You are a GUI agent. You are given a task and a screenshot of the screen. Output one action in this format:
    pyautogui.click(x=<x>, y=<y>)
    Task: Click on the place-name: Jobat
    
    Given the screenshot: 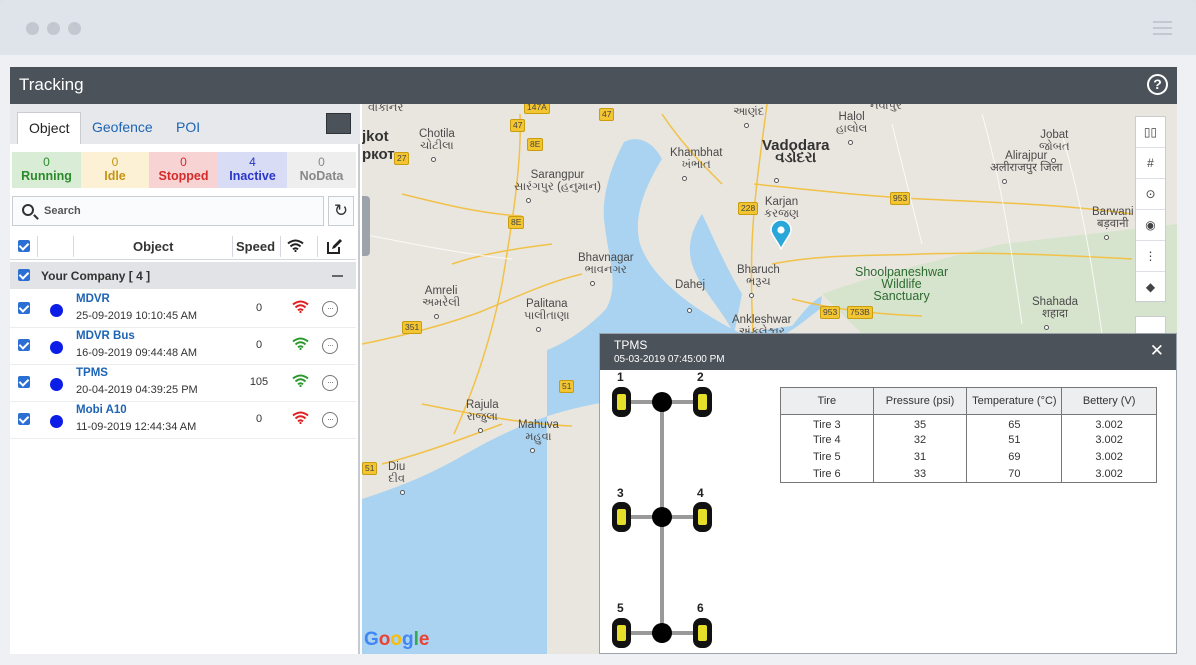 What is the action you would take?
    pyautogui.click(x=1054, y=135)
    